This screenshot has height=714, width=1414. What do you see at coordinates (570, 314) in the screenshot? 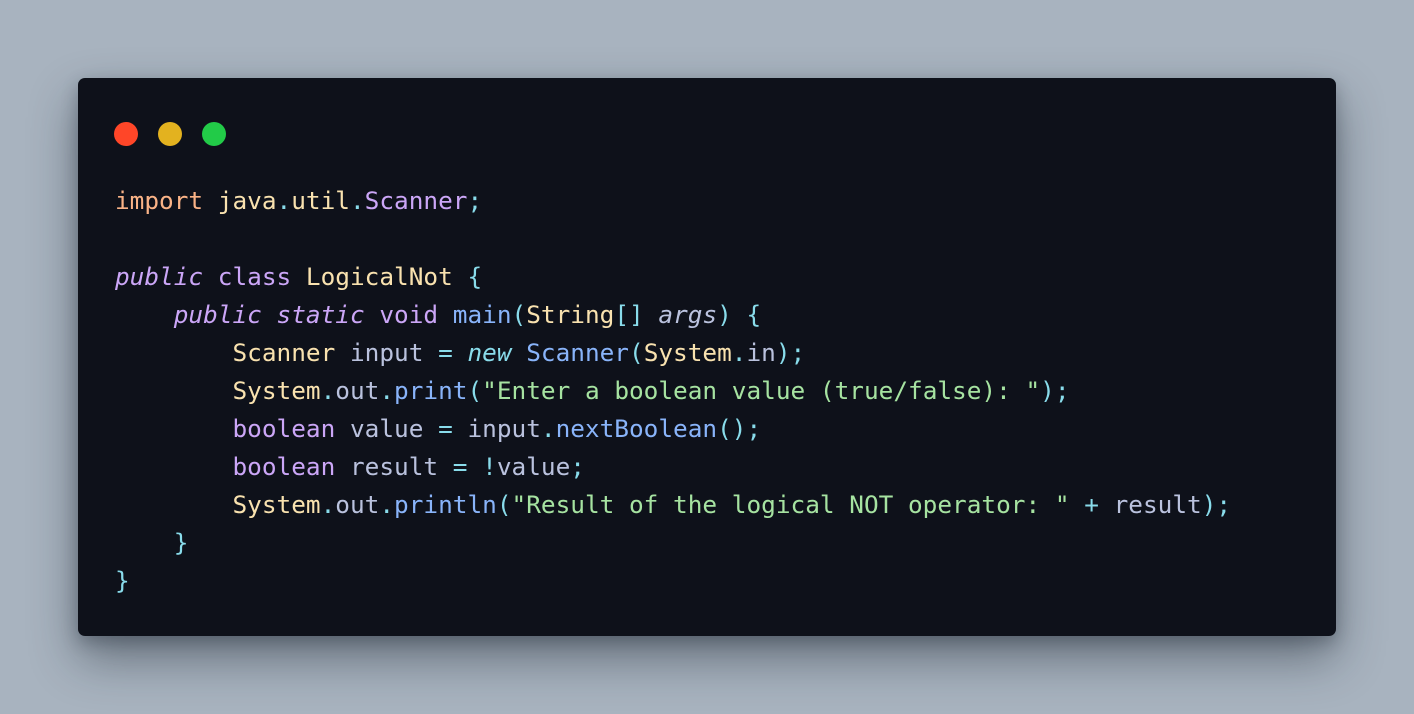
I see `code-token: String` at bounding box center [570, 314].